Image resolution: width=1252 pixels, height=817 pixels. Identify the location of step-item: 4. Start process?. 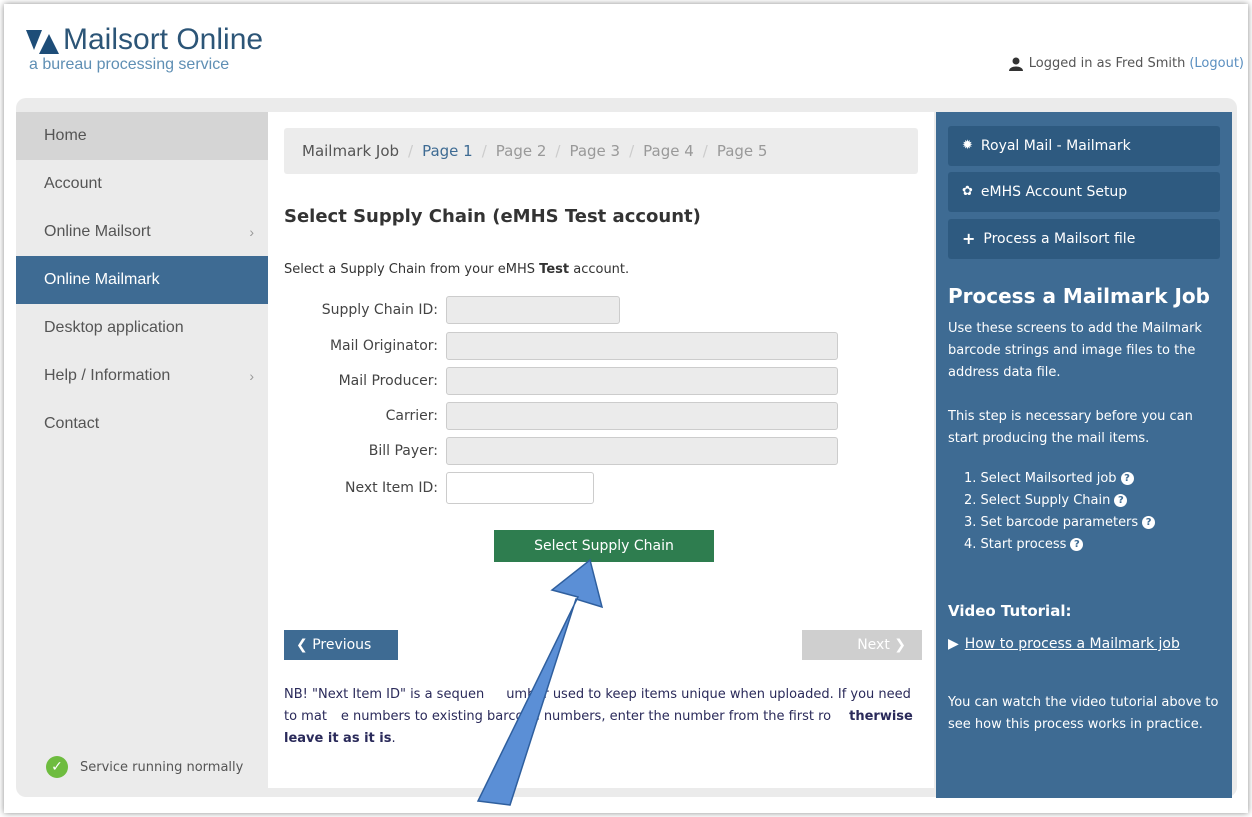
(1059, 545).